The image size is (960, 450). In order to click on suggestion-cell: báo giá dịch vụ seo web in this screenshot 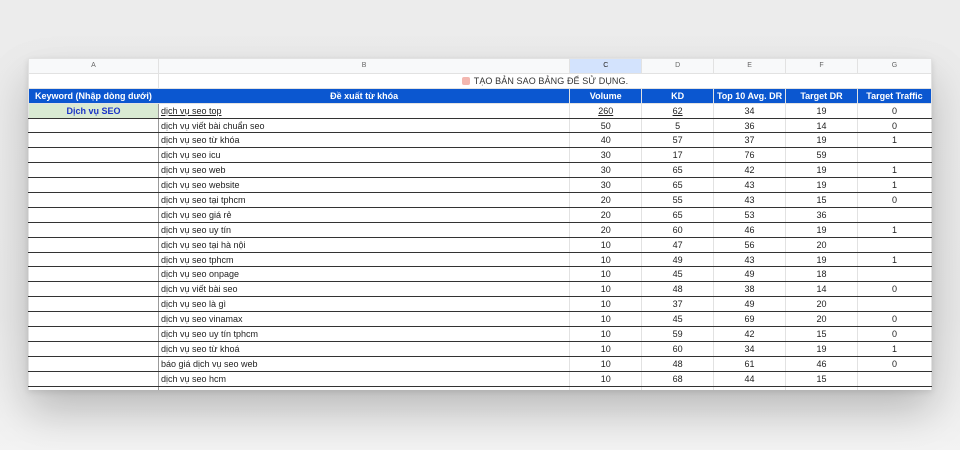, I will do `click(364, 363)`.